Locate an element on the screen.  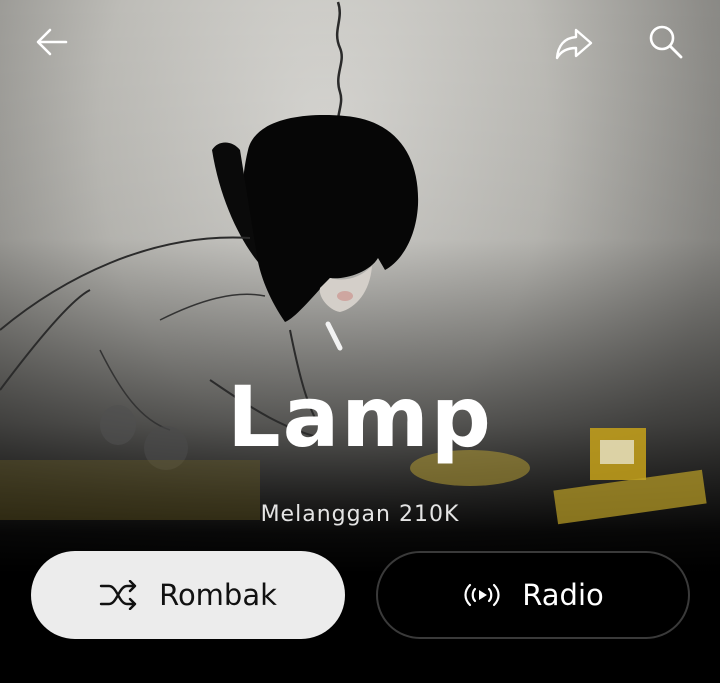
shuffle-label: Rombak is located at coordinates (218, 595).